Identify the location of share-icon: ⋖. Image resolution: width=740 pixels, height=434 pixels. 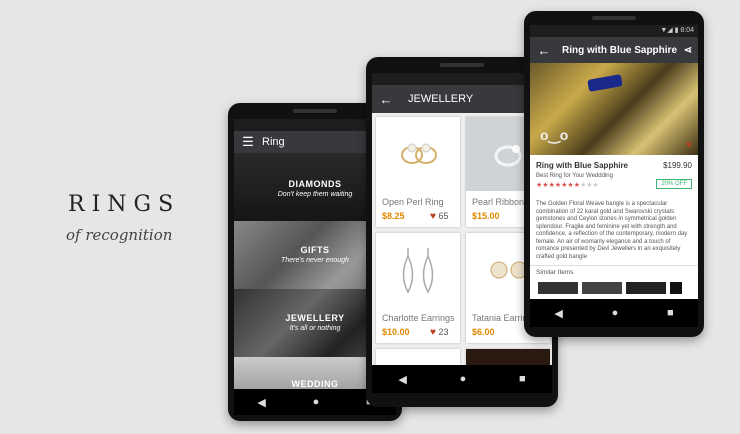
(688, 50).